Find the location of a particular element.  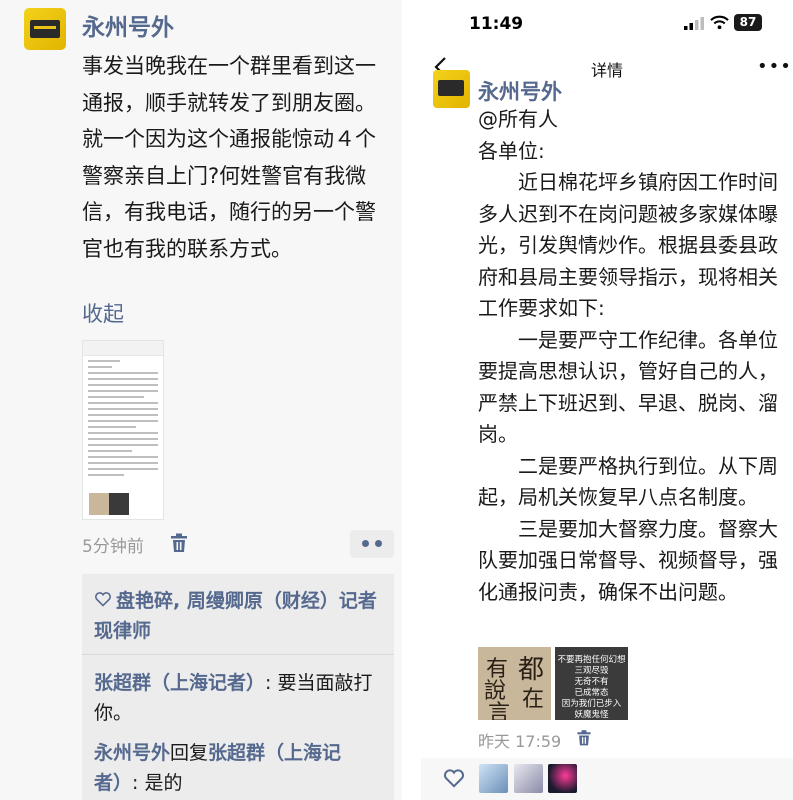

commenter-name: 永州号外 is located at coordinates (132, 753).